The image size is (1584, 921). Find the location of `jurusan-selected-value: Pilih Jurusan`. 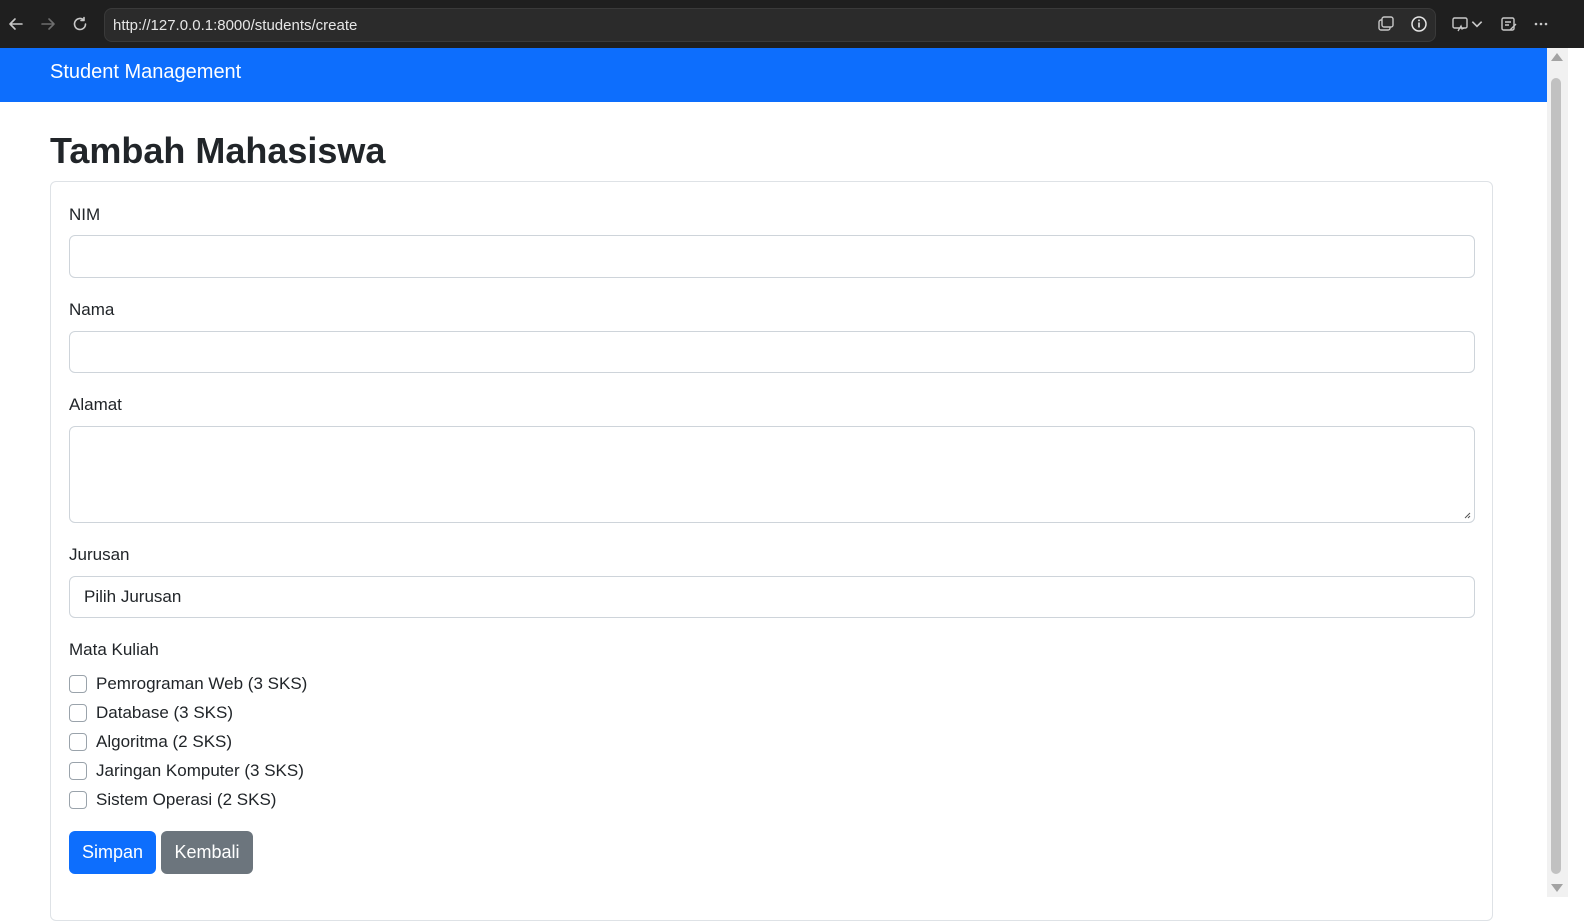

jurusan-selected-value: Pilih Jurusan is located at coordinates (133, 596).